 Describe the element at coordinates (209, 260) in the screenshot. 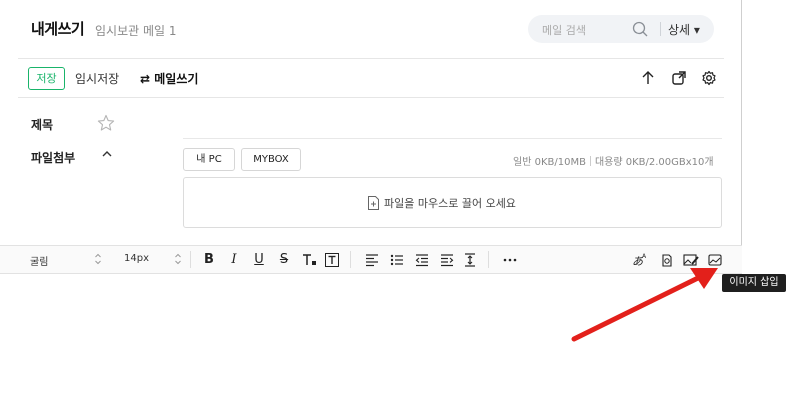

I see `bold-icon: B` at that location.